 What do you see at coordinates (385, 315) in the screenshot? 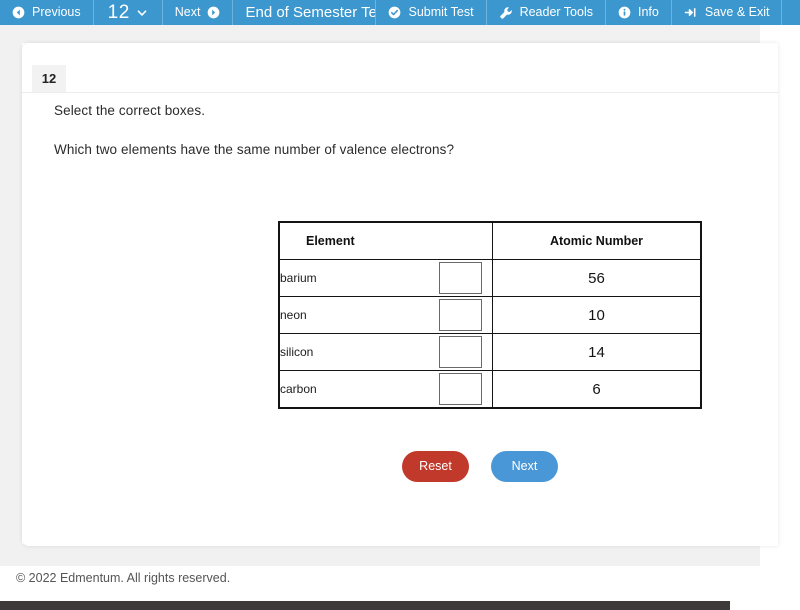
I see `element-cell: neon` at bounding box center [385, 315].